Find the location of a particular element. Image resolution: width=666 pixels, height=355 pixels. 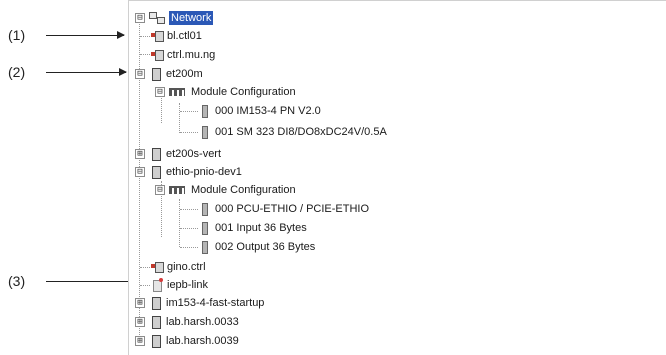

tree-item: gino.ctrl is located at coordinates (178, 267).